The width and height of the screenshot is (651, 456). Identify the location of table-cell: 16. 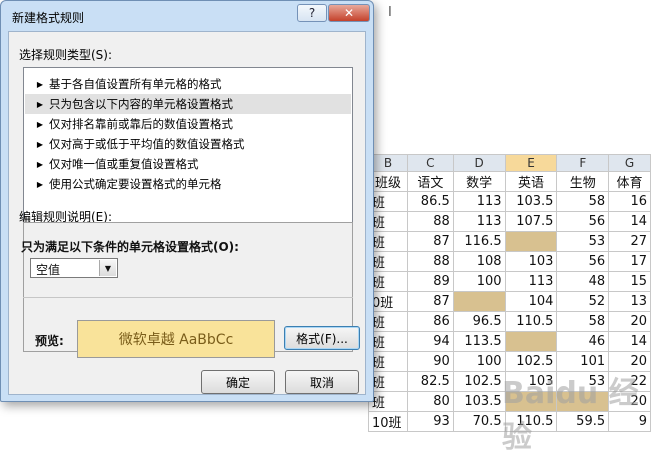
(629, 201).